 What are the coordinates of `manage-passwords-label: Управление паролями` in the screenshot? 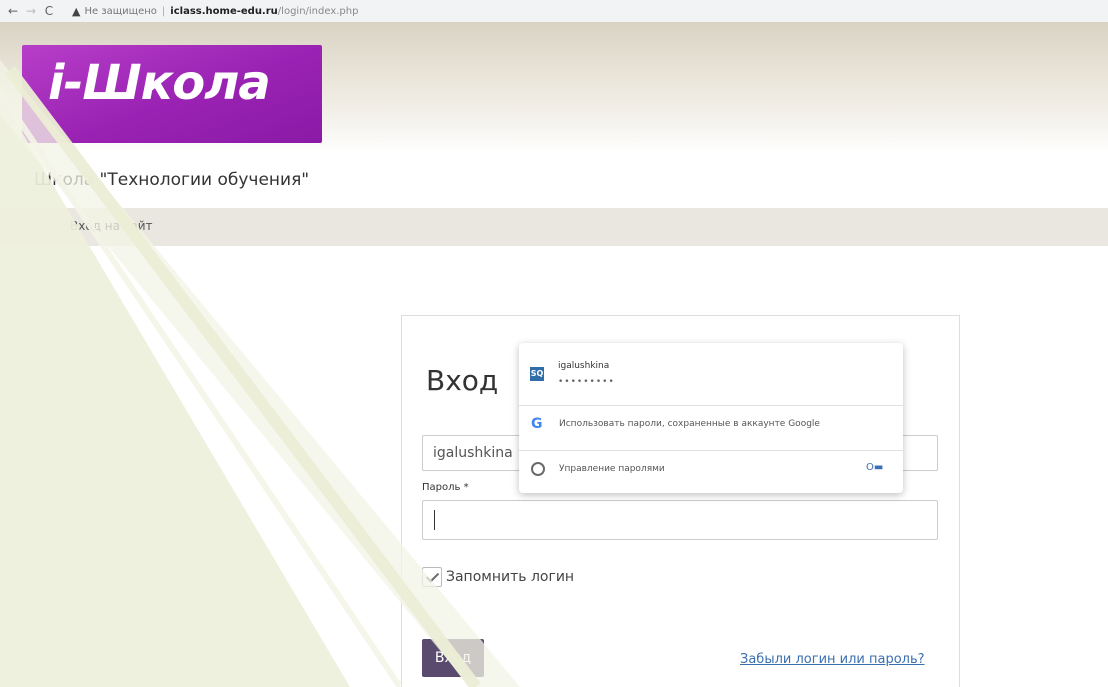 It's located at (612, 469).